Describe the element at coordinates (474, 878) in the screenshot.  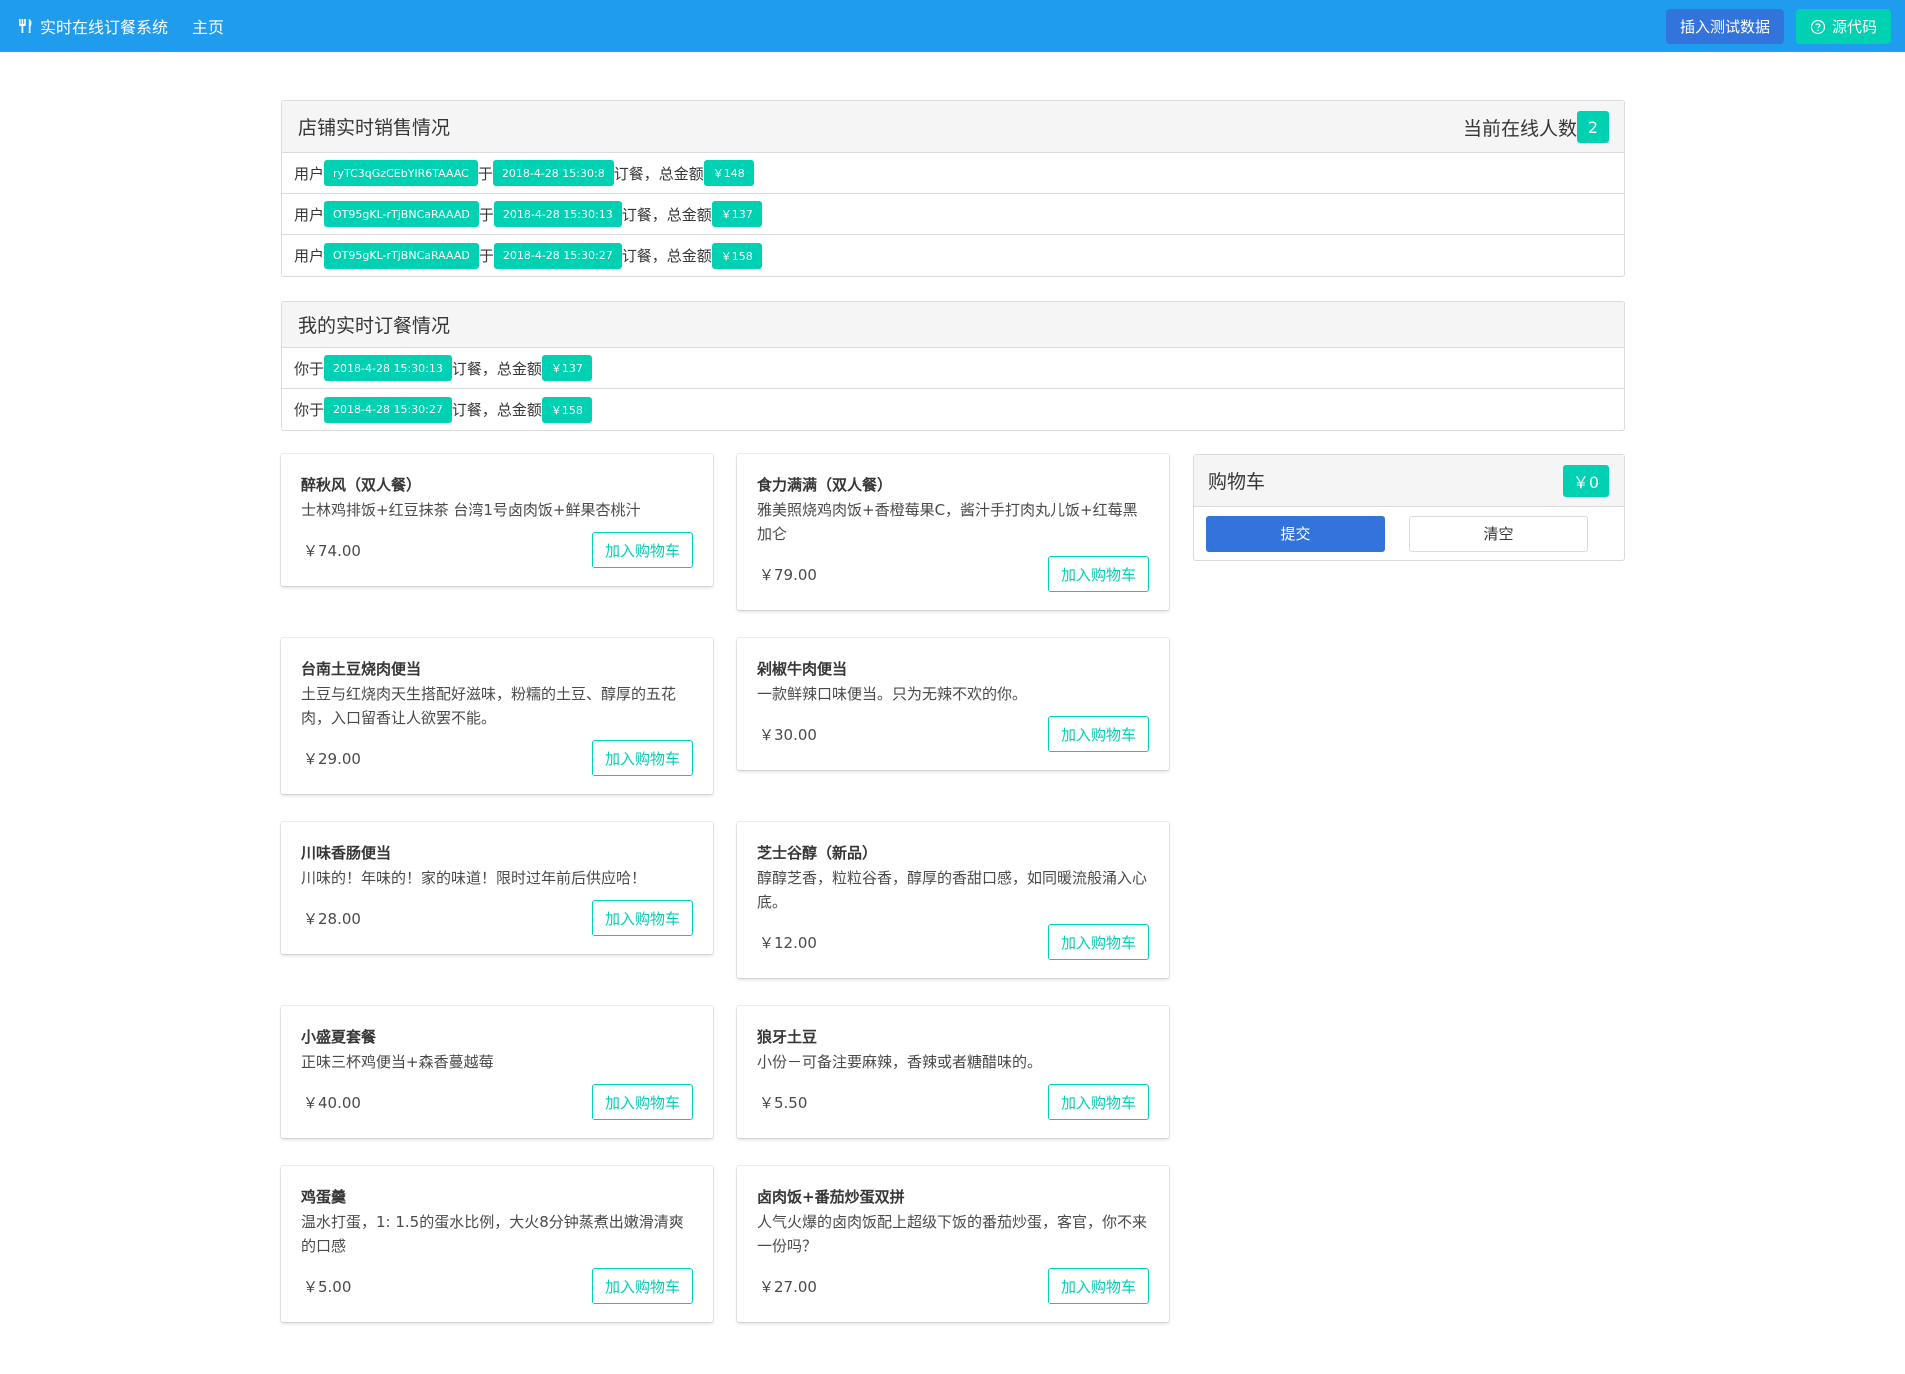
I see `menu-item-desc: 川味的！年味的！家的味道！限时过年前后供应哈！` at that location.